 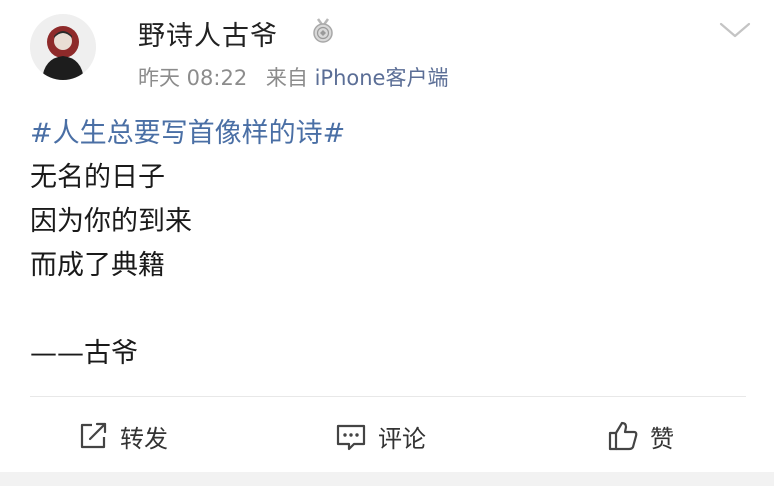 What do you see at coordinates (93, 435) in the screenshot?
I see `share-icon` at bounding box center [93, 435].